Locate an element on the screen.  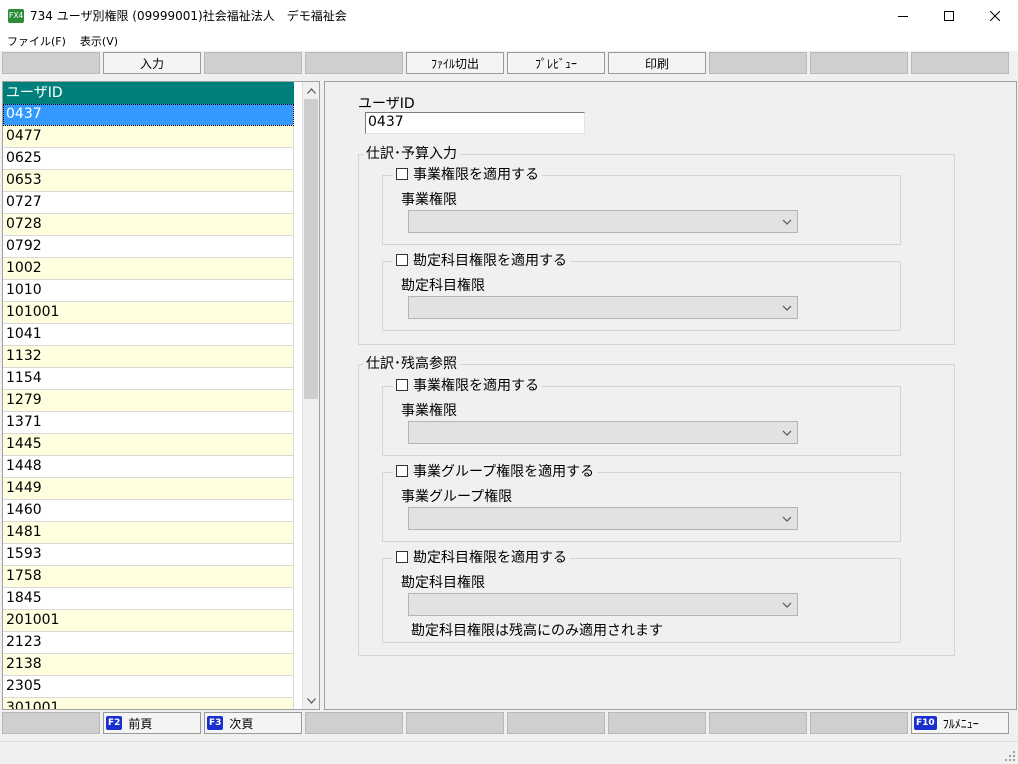
s2-group-checkbox: 事業グループ権限を適用する is located at coordinates (495, 472).